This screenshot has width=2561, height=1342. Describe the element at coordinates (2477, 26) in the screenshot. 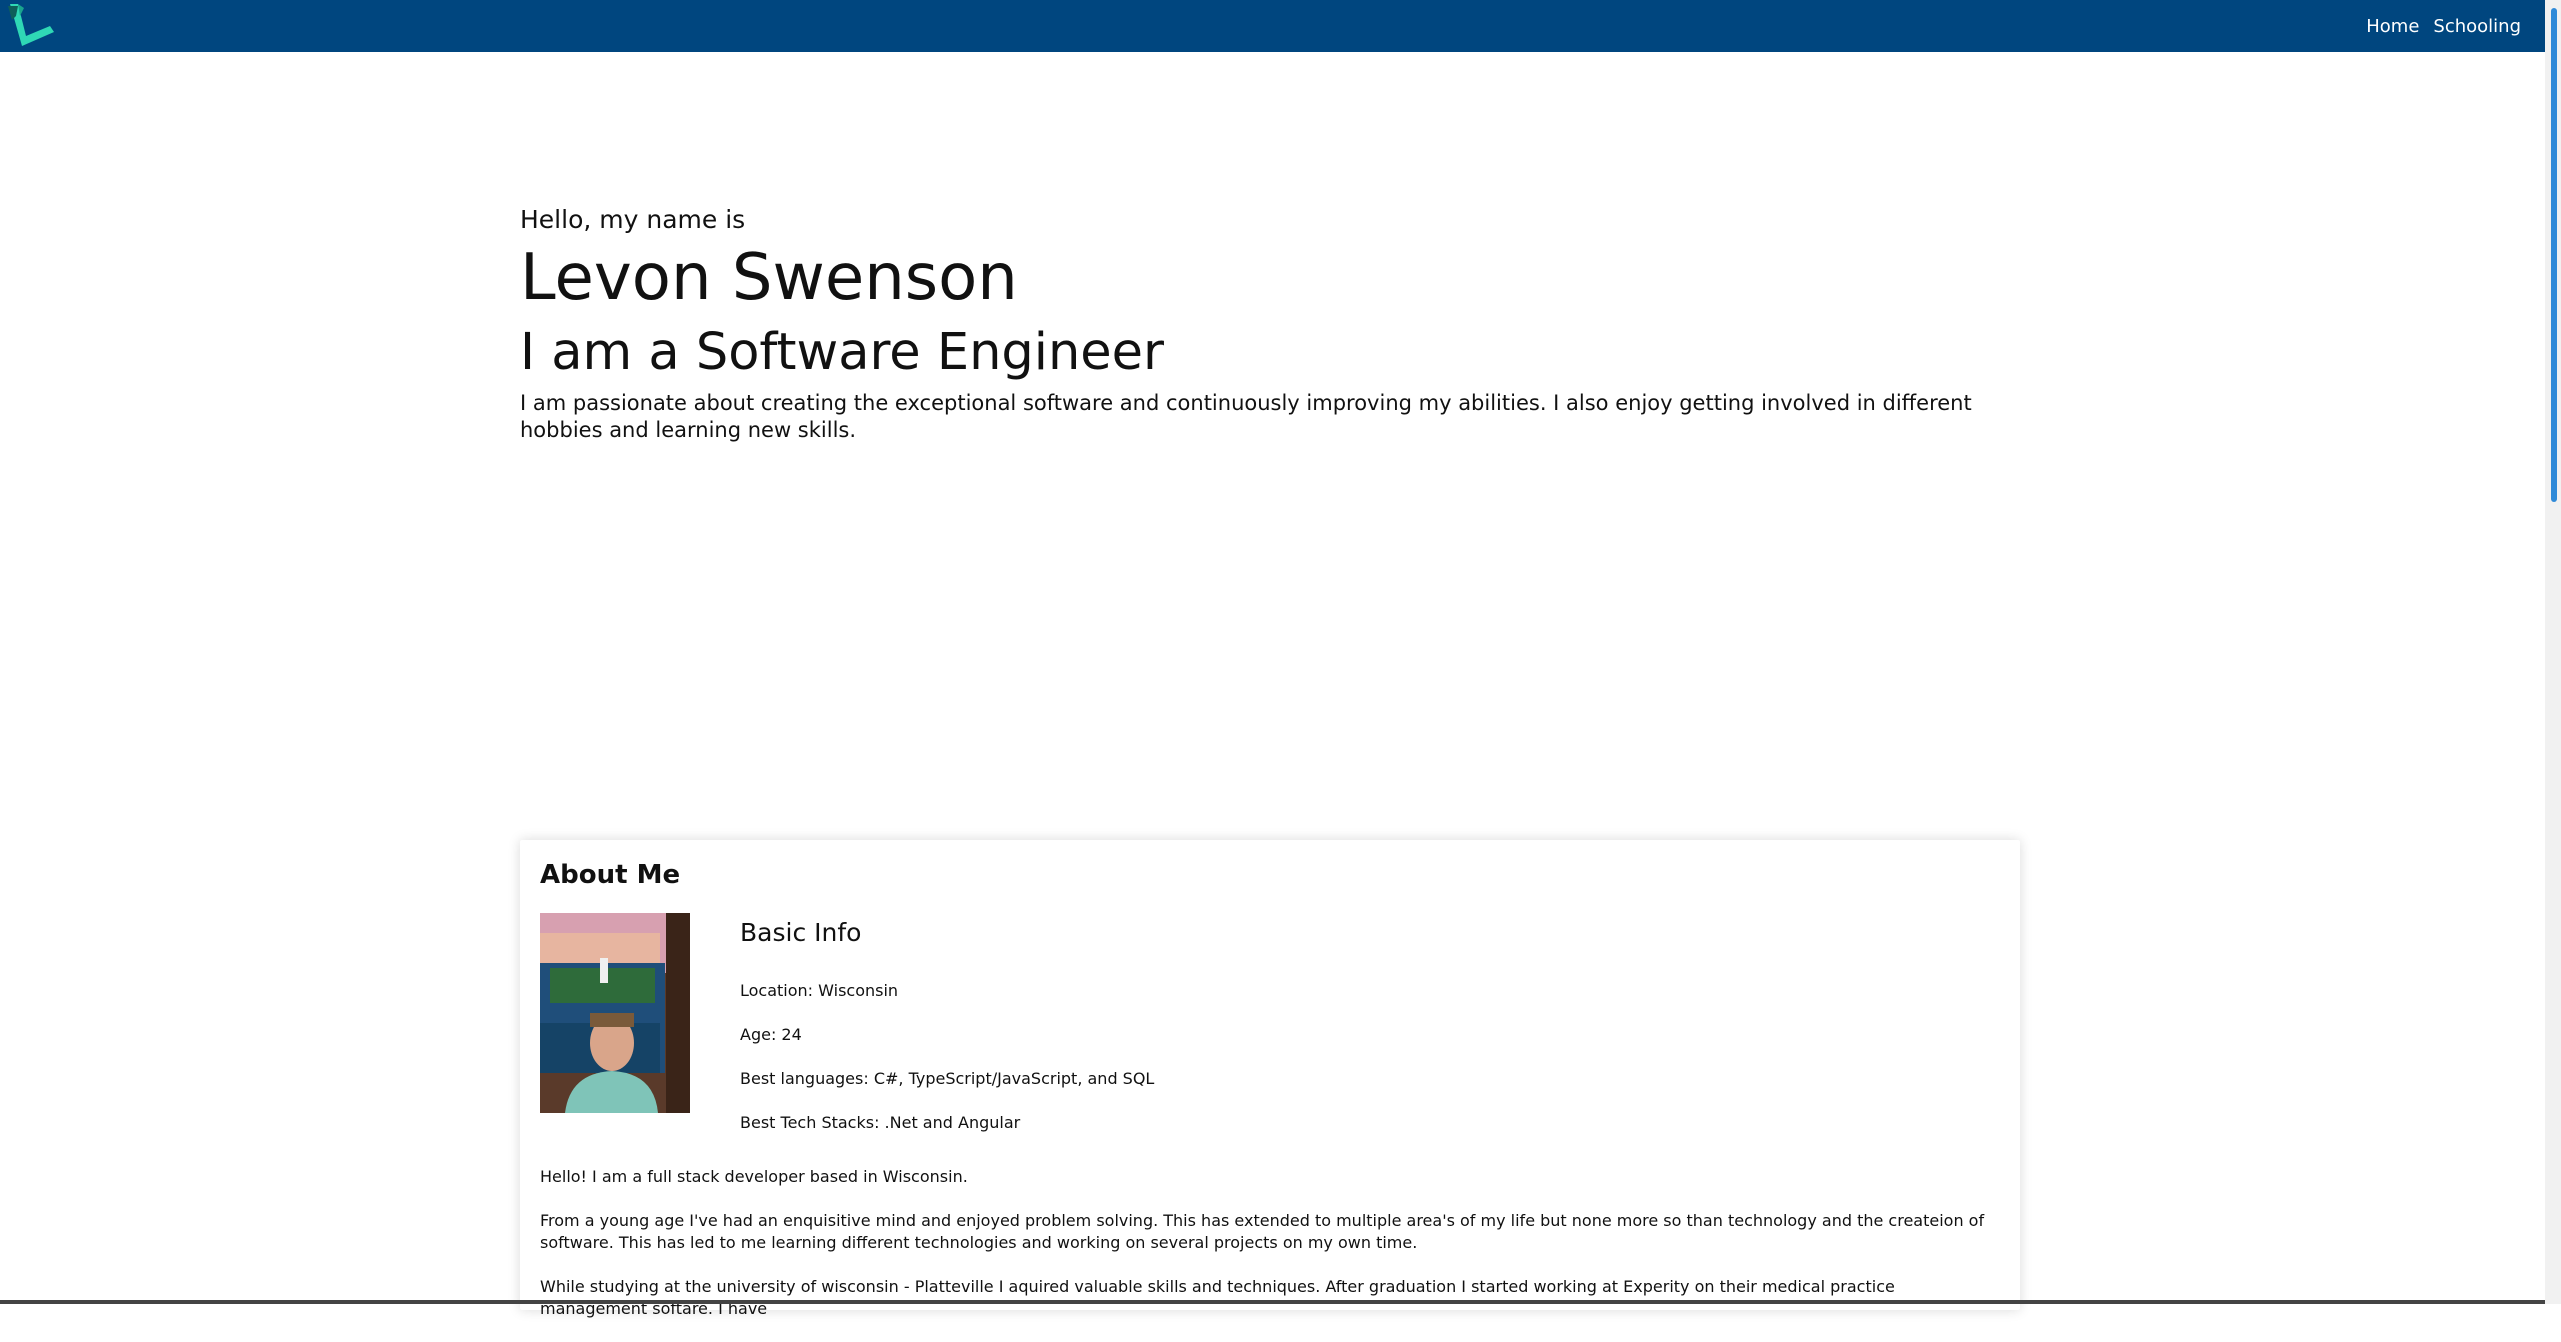

I see `nav-link-schooling: Schooling` at that location.